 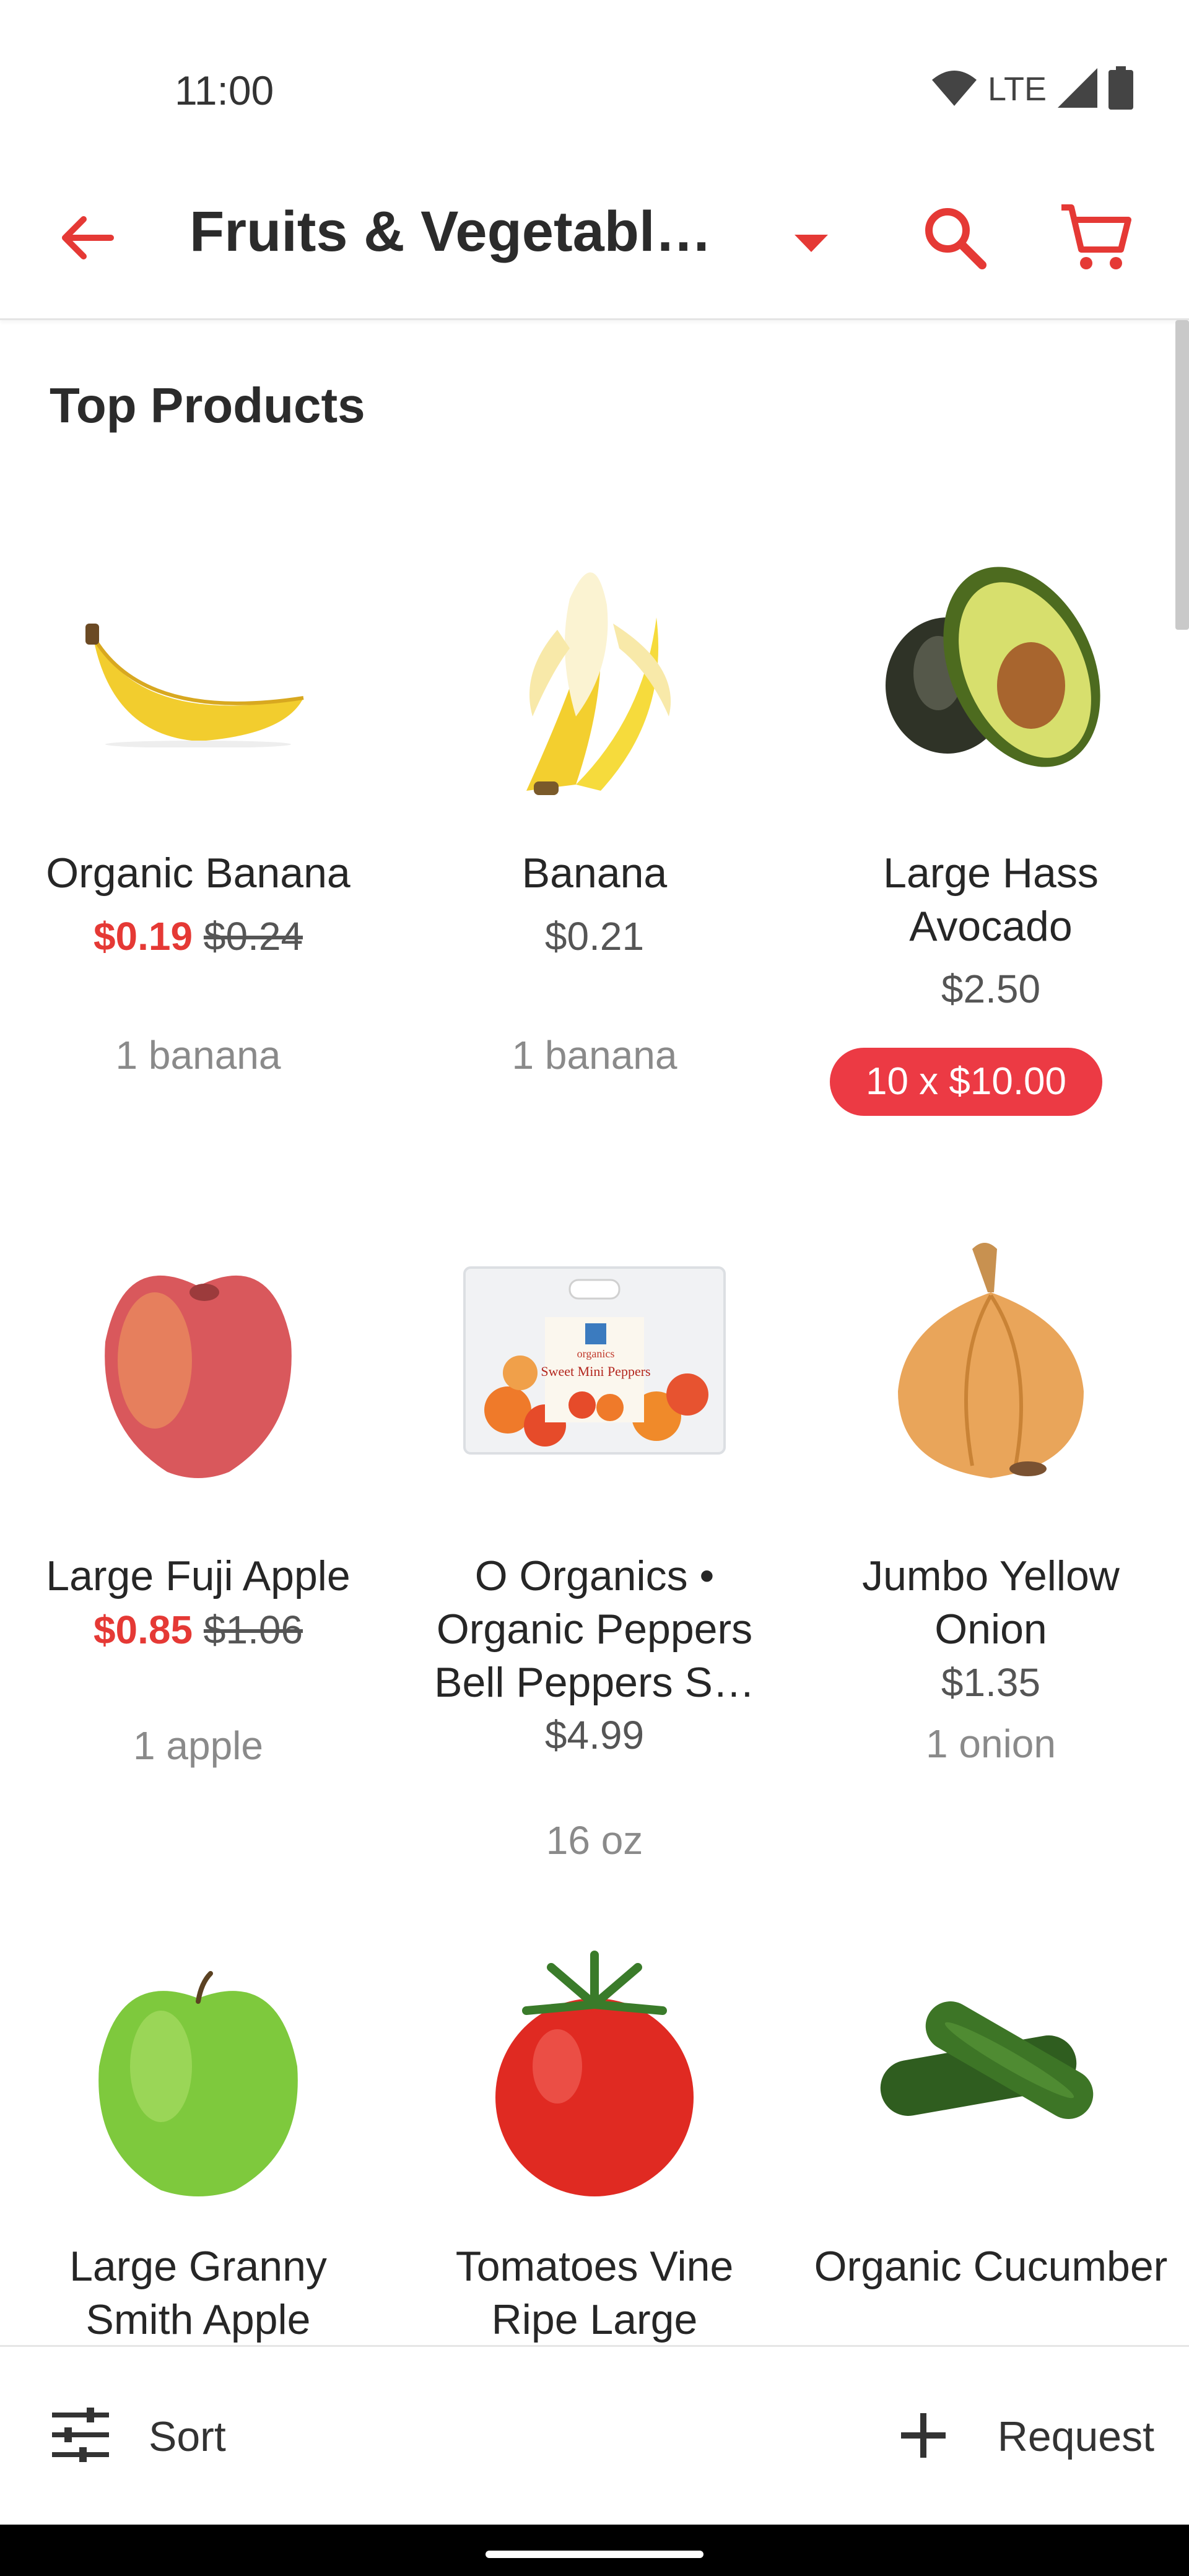 What do you see at coordinates (954, 89) in the screenshot?
I see `wifi-icon` at bounding box center [954, 89].